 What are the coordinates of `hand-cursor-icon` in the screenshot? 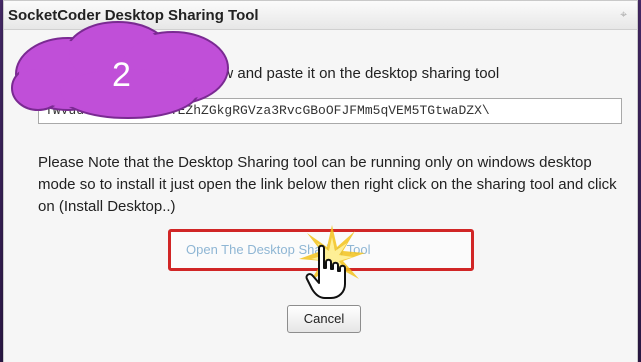 It's located at (325, 271).